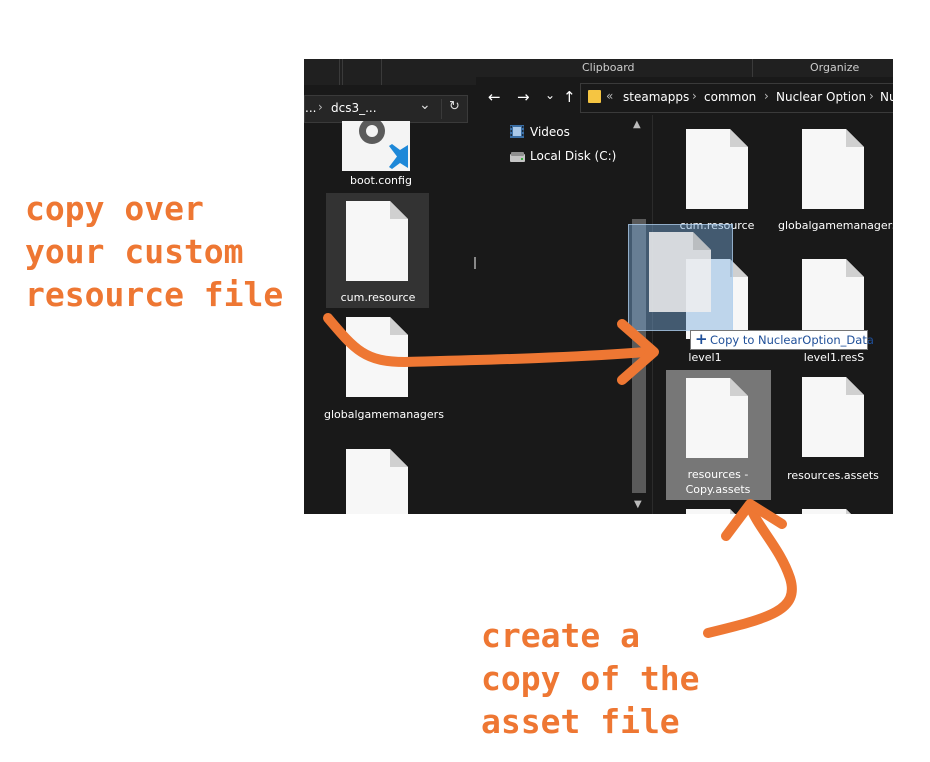 The width and height of the screenshot is (930, 762). What do you see at coordinates (705, 357) in the screenshot?
I see `file-name: level1` at bounding box center [705, 357].